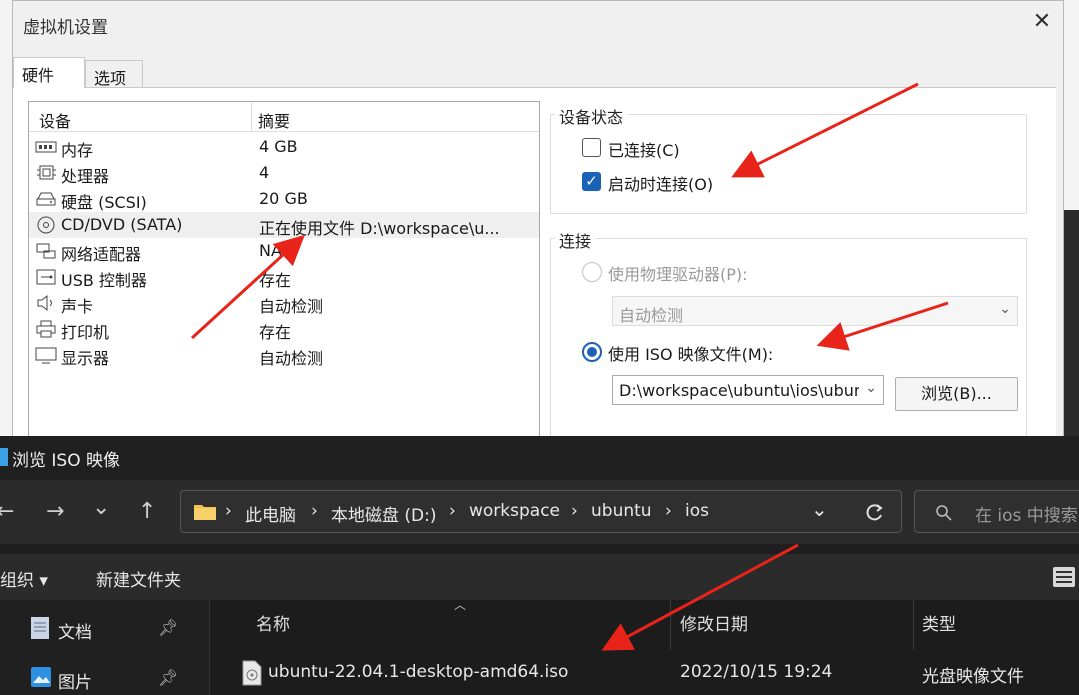  Describe the element at coordinates (697, 511) in the screenshot. I see `breadcrumb-ios: ios` at that location.